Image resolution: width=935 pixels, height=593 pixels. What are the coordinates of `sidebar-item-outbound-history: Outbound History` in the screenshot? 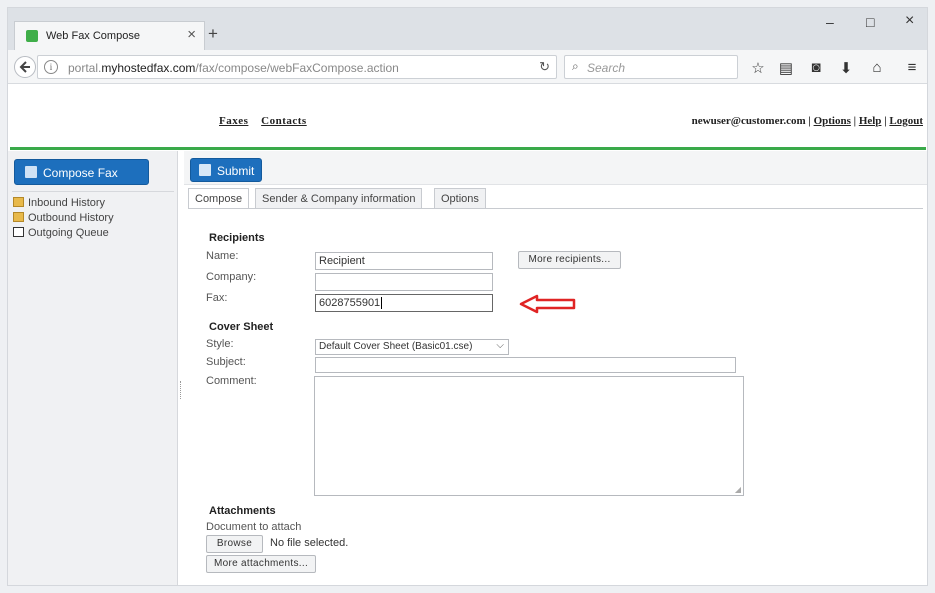 It's located at (63, 218).